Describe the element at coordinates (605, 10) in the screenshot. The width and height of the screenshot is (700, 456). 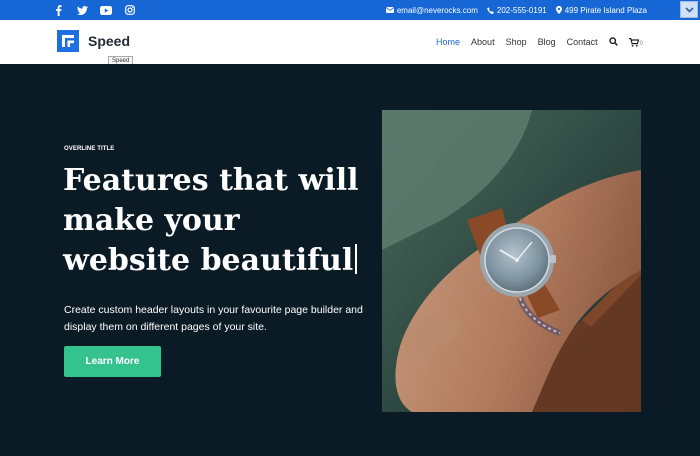
I see `address-text: 499 Pirate Island Plaza` at that location.